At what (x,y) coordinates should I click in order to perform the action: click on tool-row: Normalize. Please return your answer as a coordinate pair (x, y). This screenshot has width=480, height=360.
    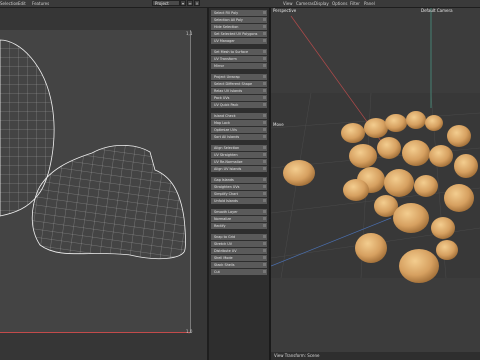
    Looking at the image, I should click on (239, 219).